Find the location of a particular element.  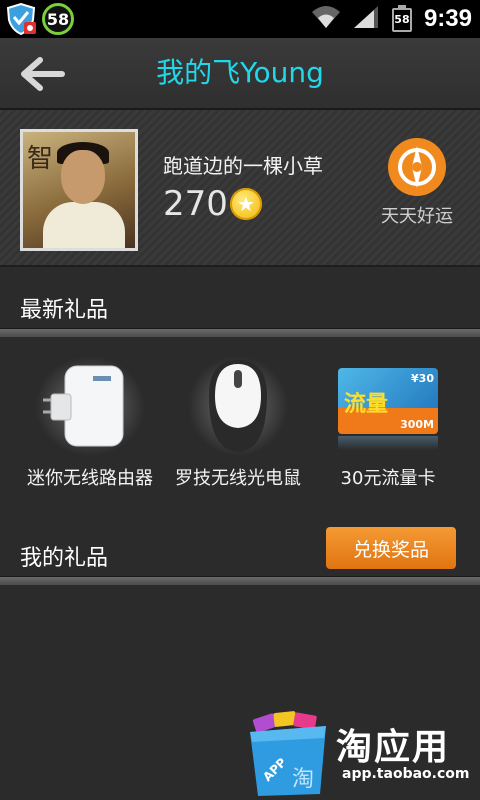

security-shield-icon is located at coordinates (21, 19).